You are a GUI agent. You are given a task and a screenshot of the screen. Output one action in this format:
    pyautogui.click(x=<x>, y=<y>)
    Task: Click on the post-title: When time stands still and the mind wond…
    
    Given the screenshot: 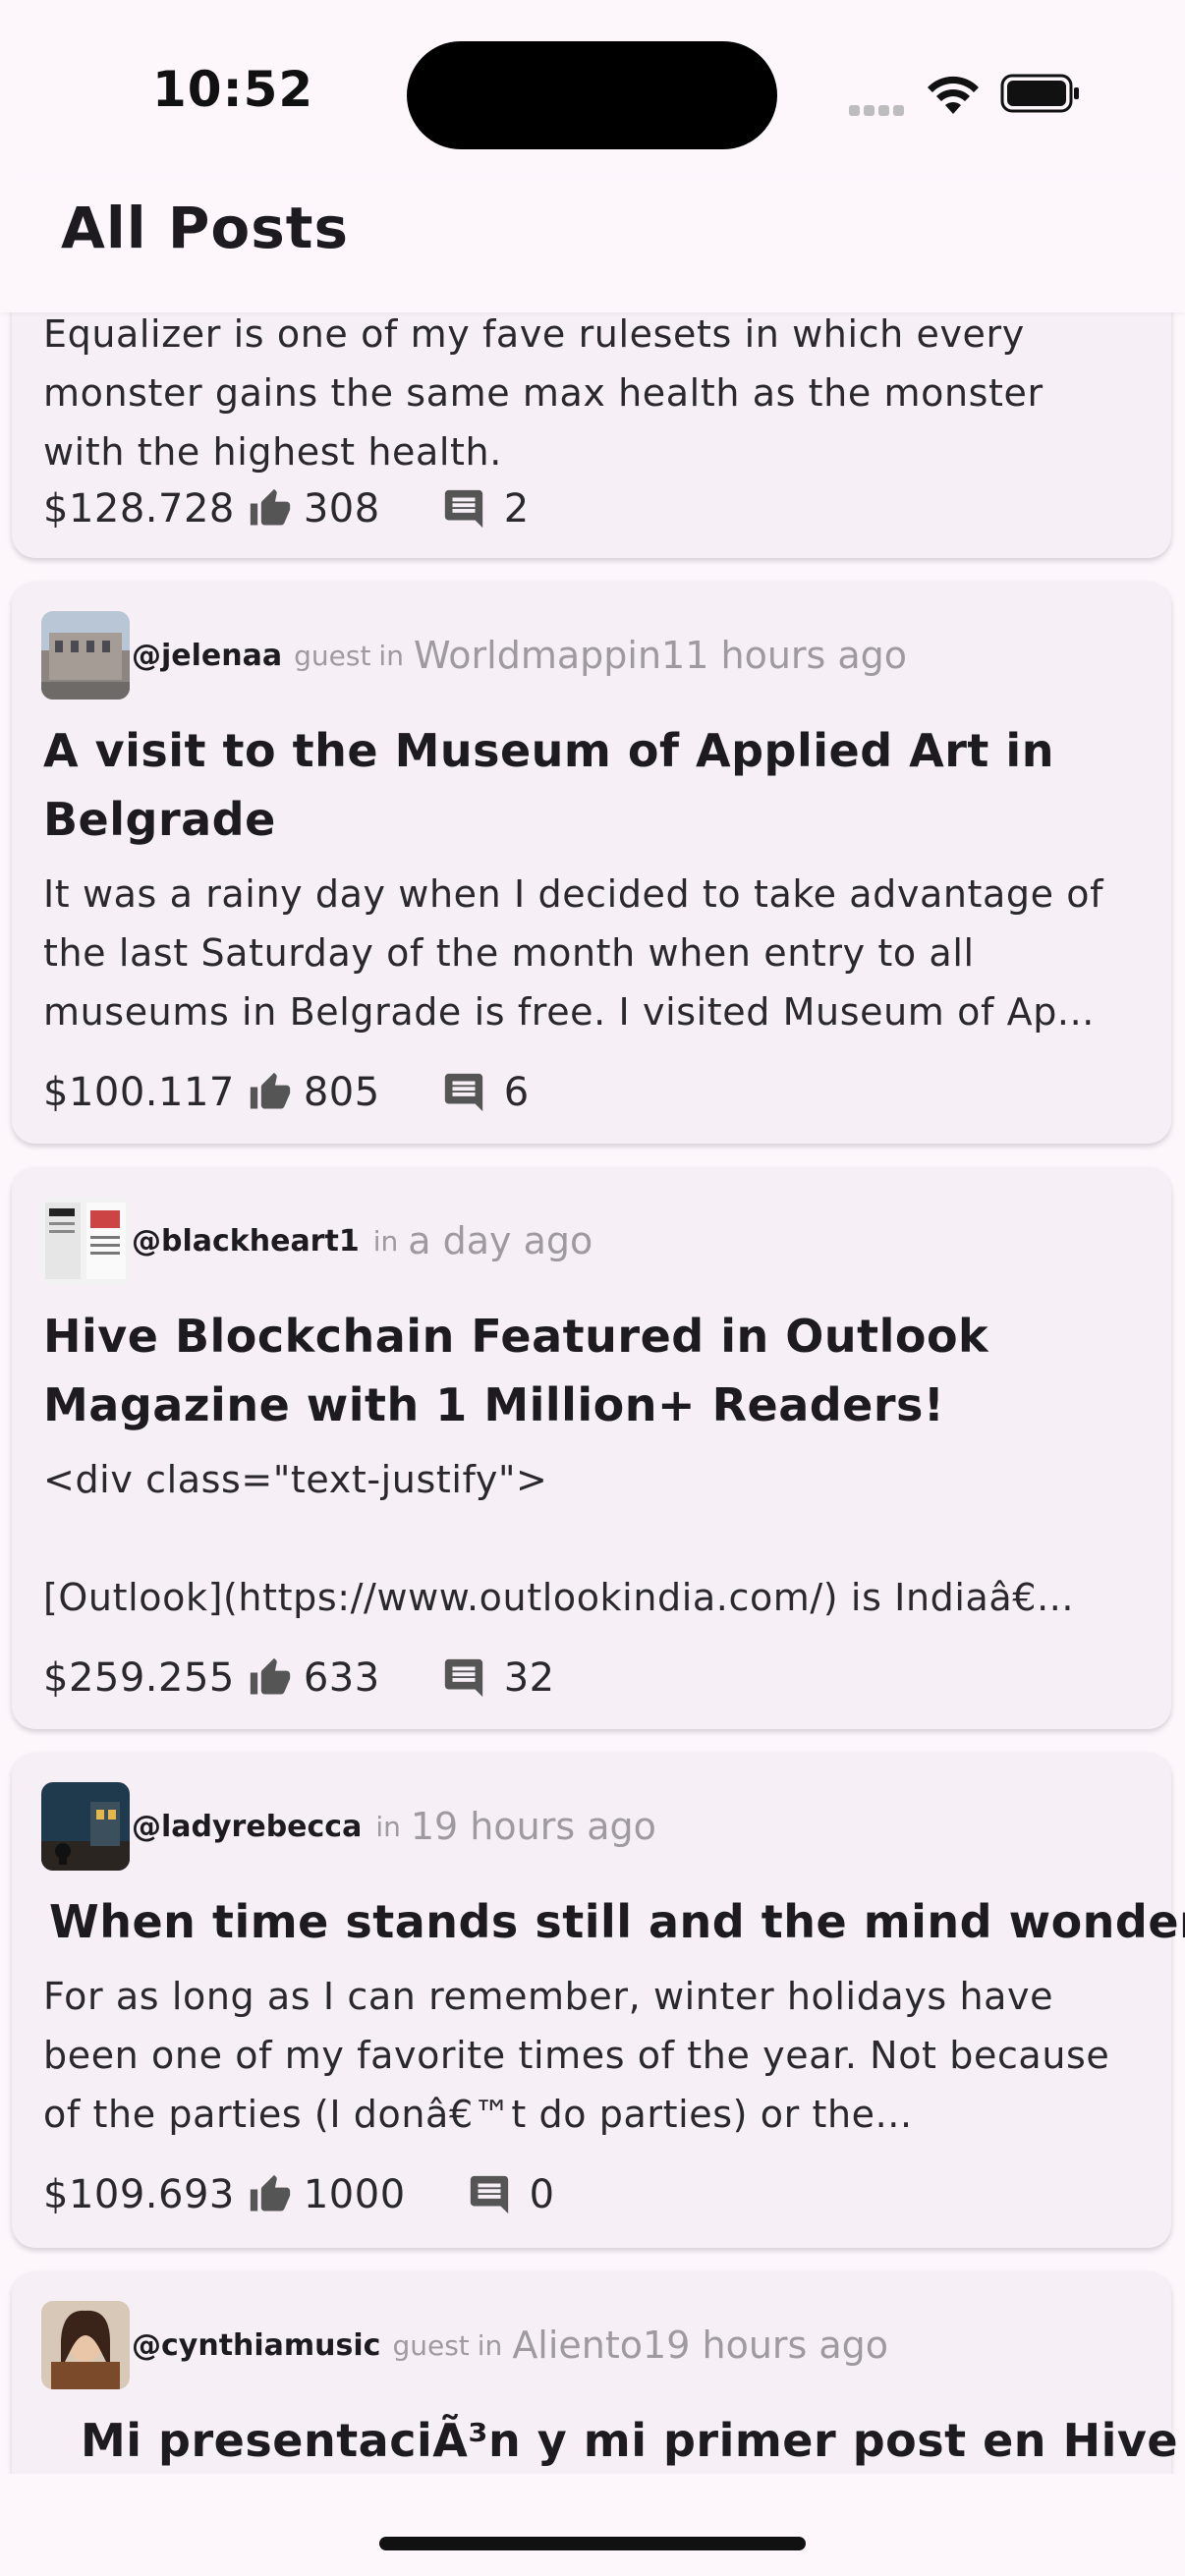 What is the action you would take?
    pyautogui.click(x=617, y=1921)
    